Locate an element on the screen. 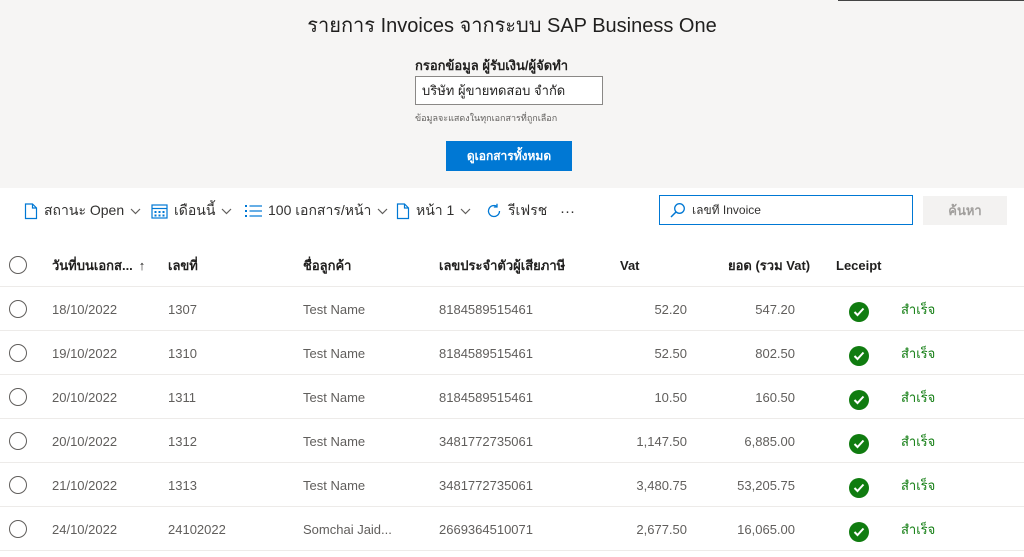 Image resolution: width=1024 pixels, height=557 pixels. cell-date: 24/10/2022 is located at coordinates (85, 529).